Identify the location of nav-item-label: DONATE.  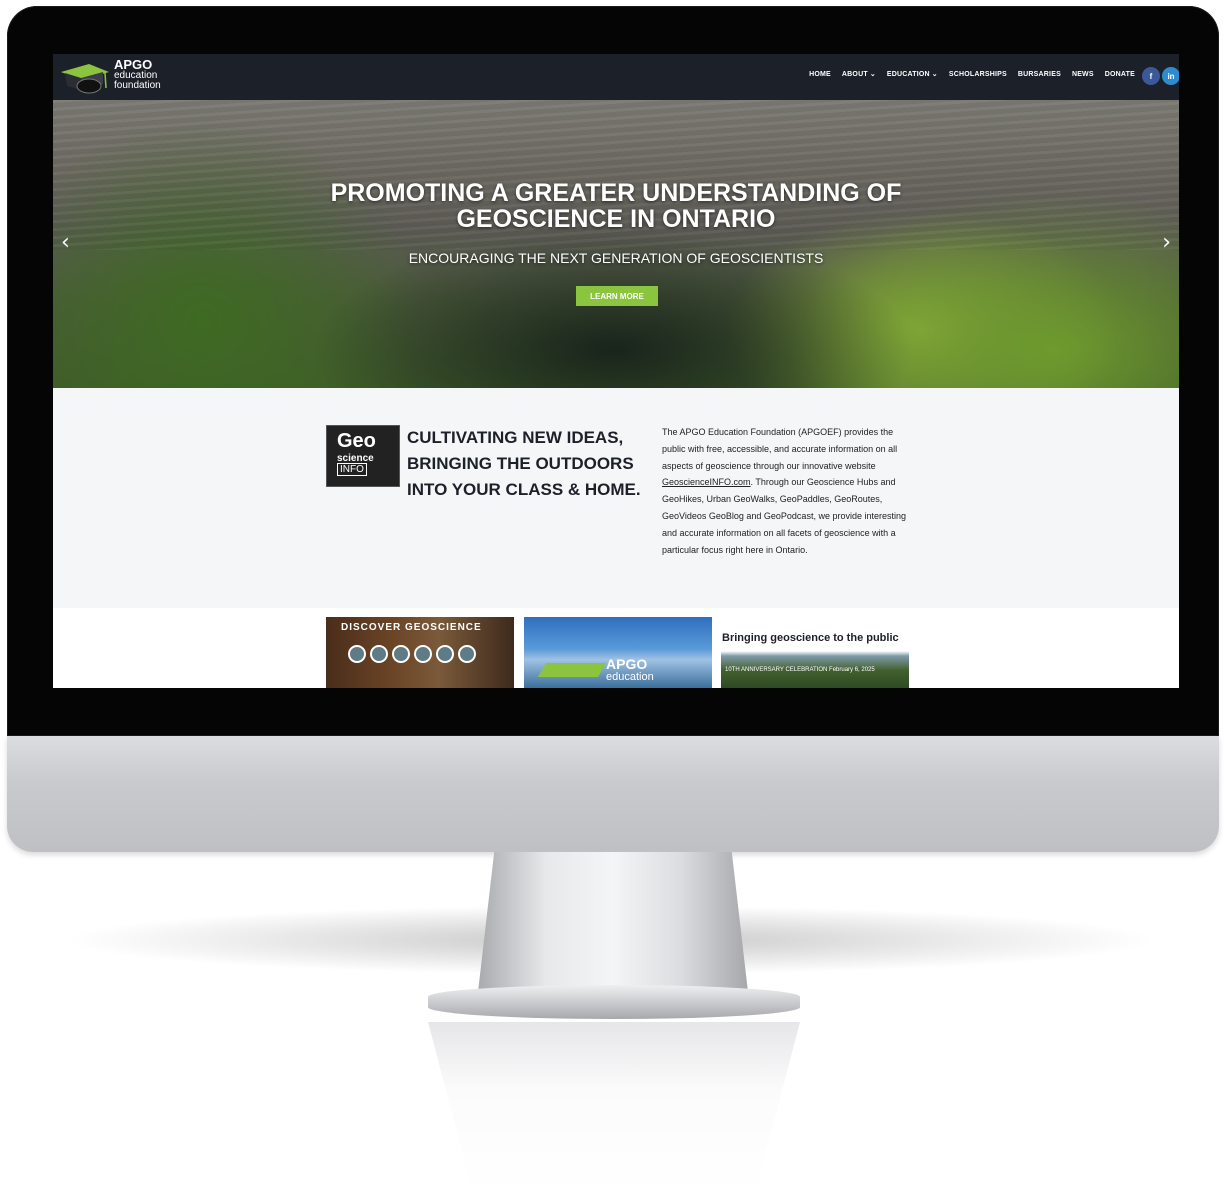
(1119, 74).